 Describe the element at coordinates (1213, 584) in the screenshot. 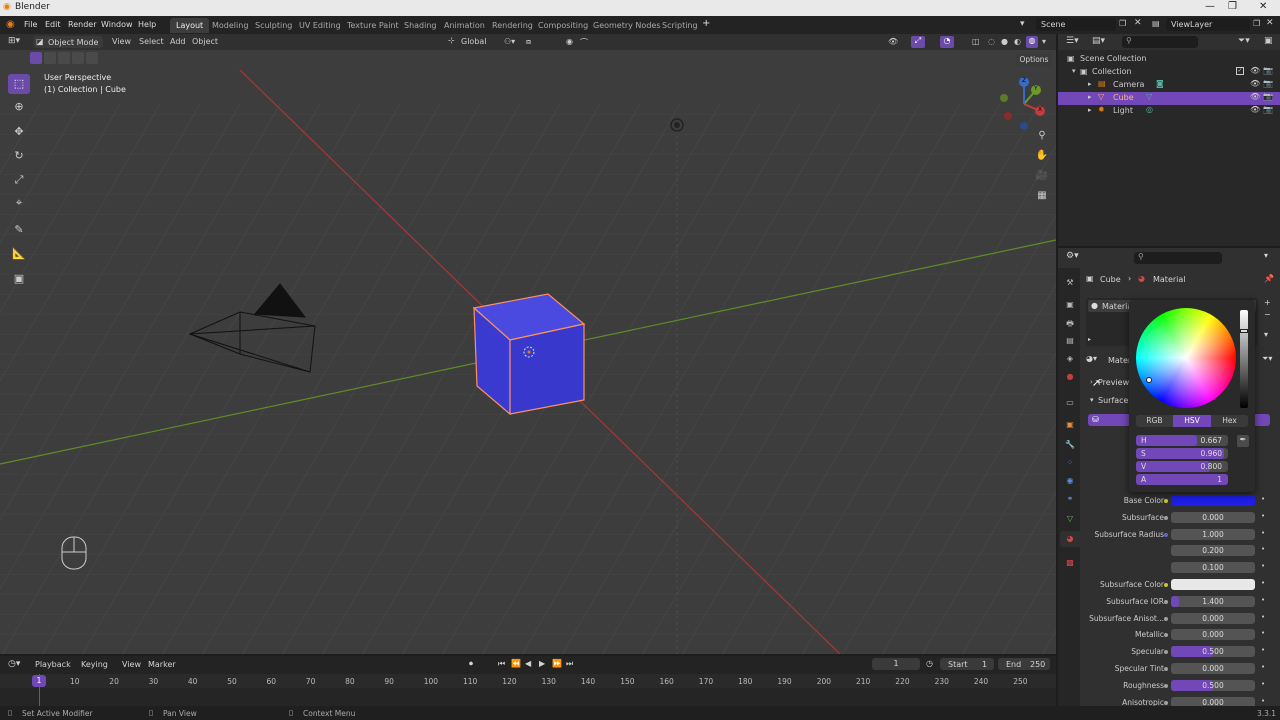

I see `color-swatch-field` at that location.